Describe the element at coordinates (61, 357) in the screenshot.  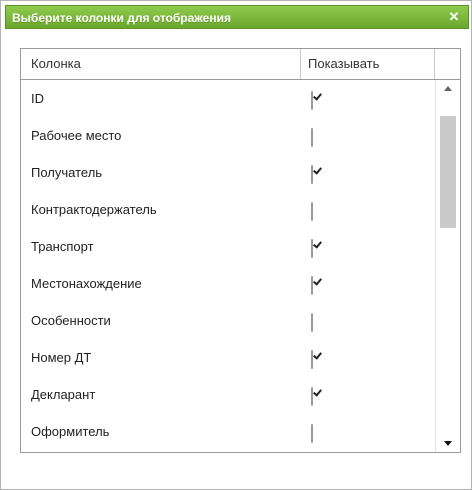
I see `row-name: Номер ДТ` at that location.